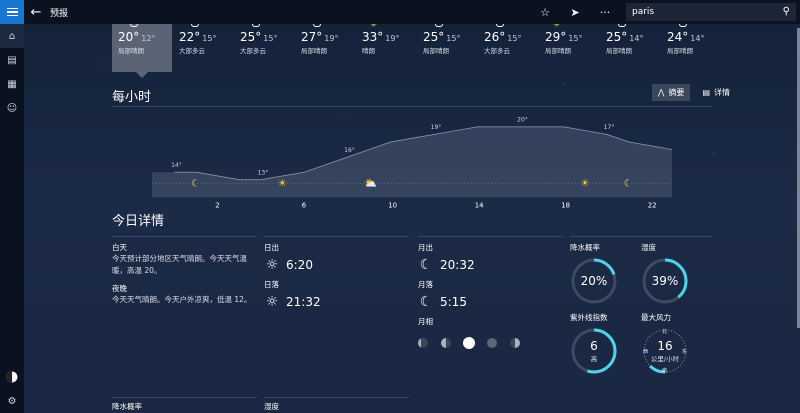  I want to click on moonrise-icon: ☾, so click(426, 265).